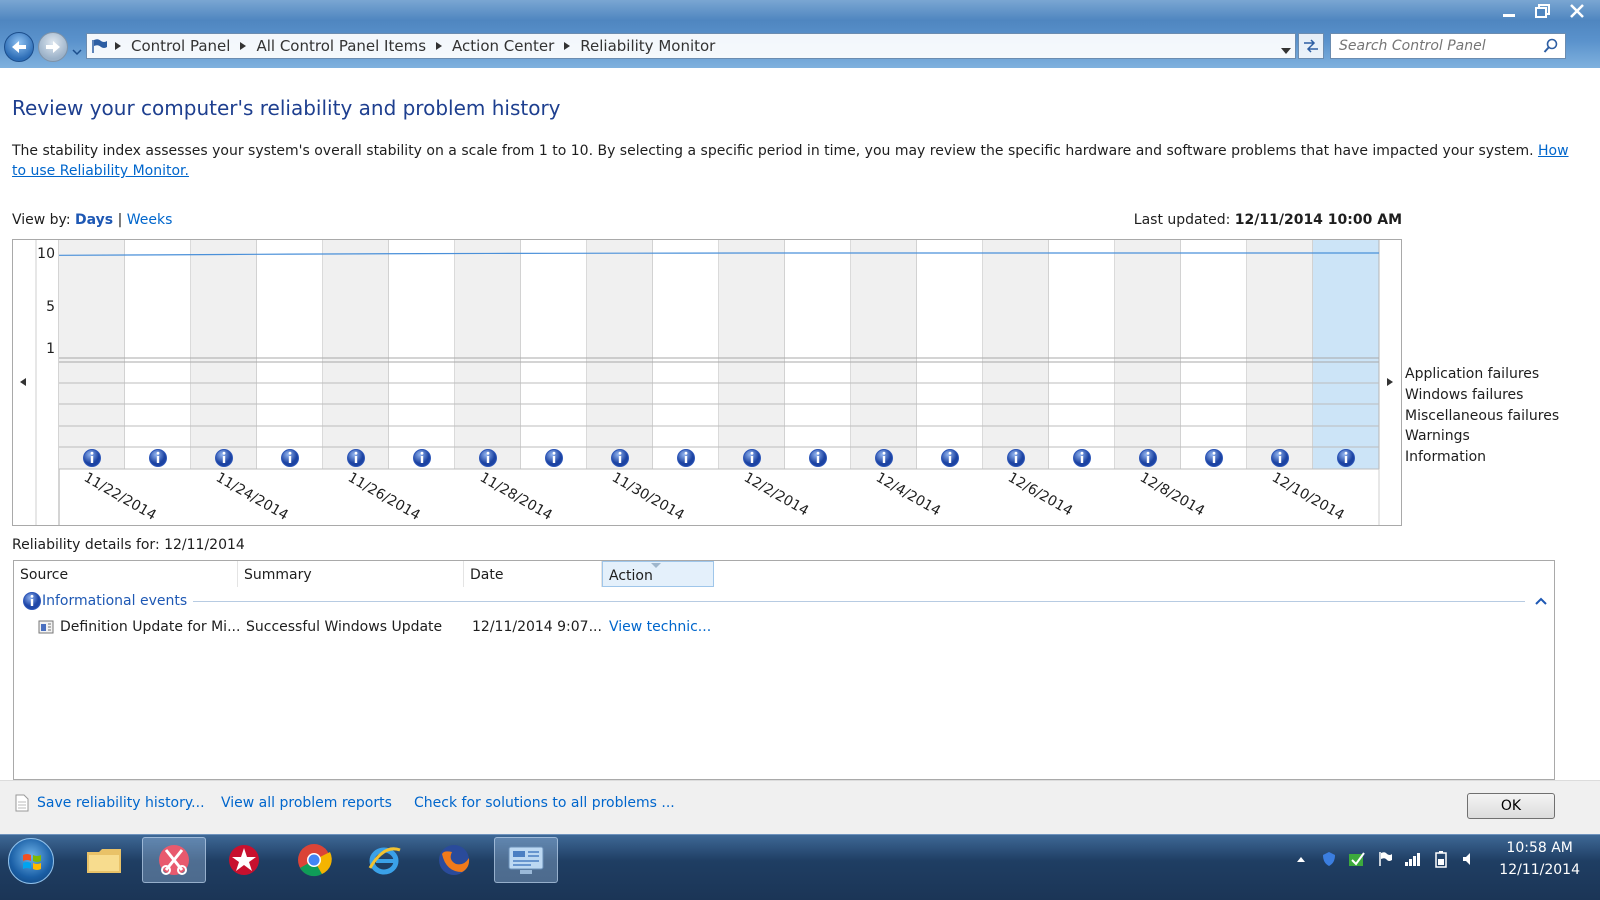 This screenshot has width=1600, height=900. Describe the element at coordinates (1390, 382) in the screenshot. I see `scroll-right-arrow-icon` at that location.